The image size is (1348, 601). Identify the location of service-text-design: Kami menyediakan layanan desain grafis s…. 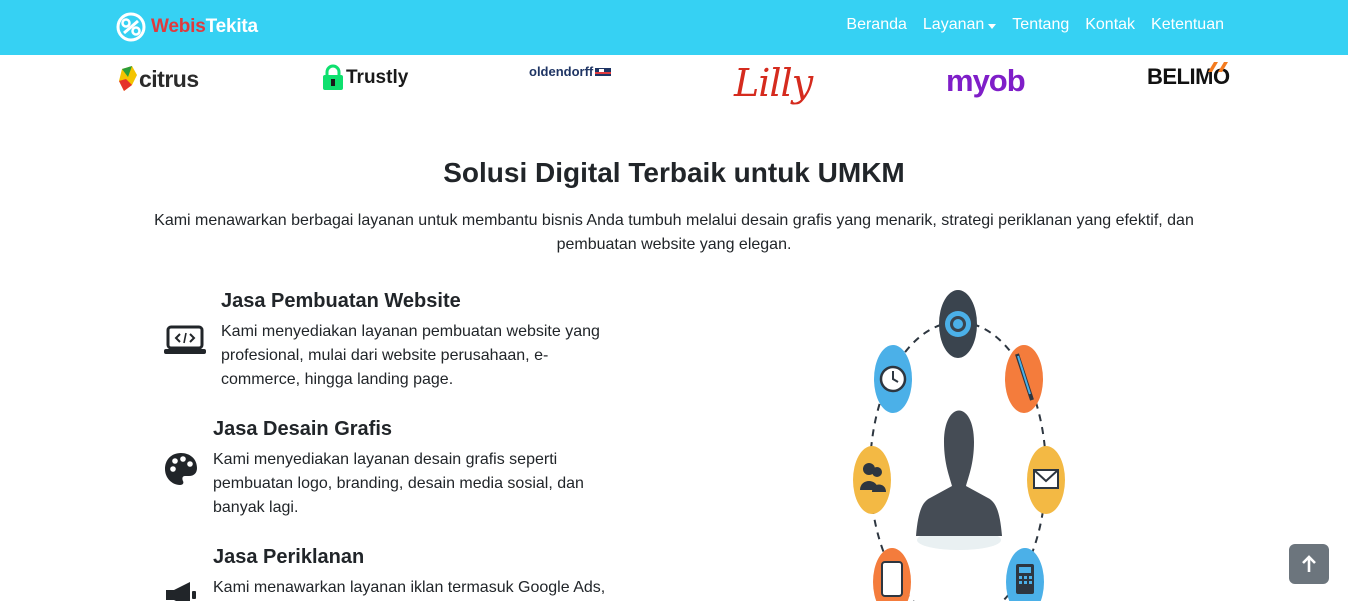
(398, 483).